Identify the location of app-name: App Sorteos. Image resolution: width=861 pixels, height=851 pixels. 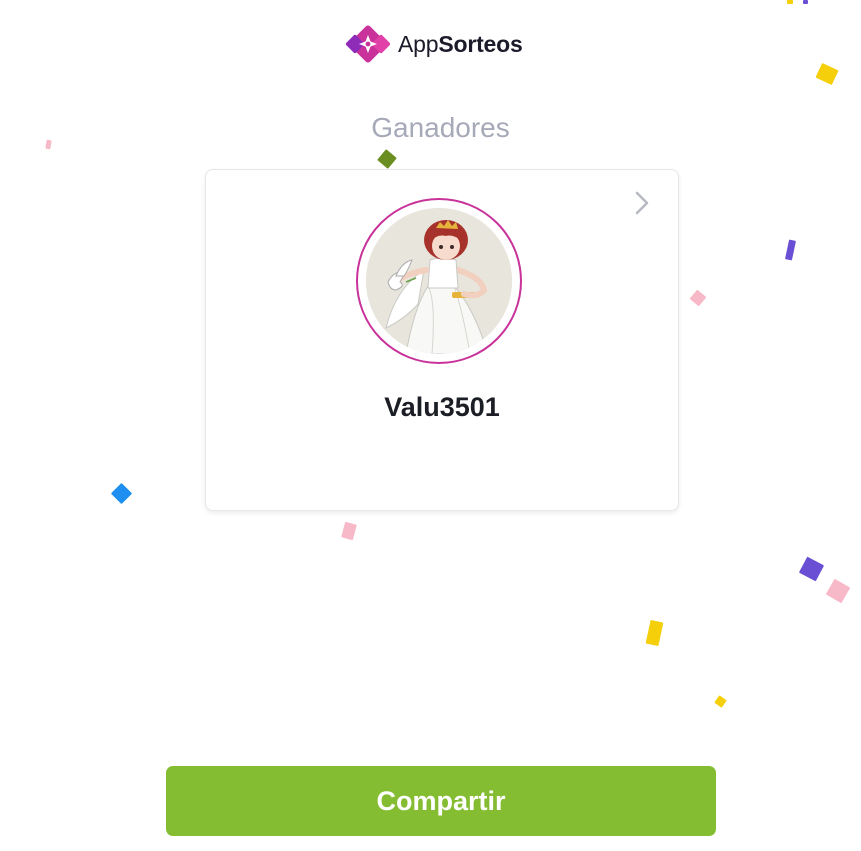
(460, 44).